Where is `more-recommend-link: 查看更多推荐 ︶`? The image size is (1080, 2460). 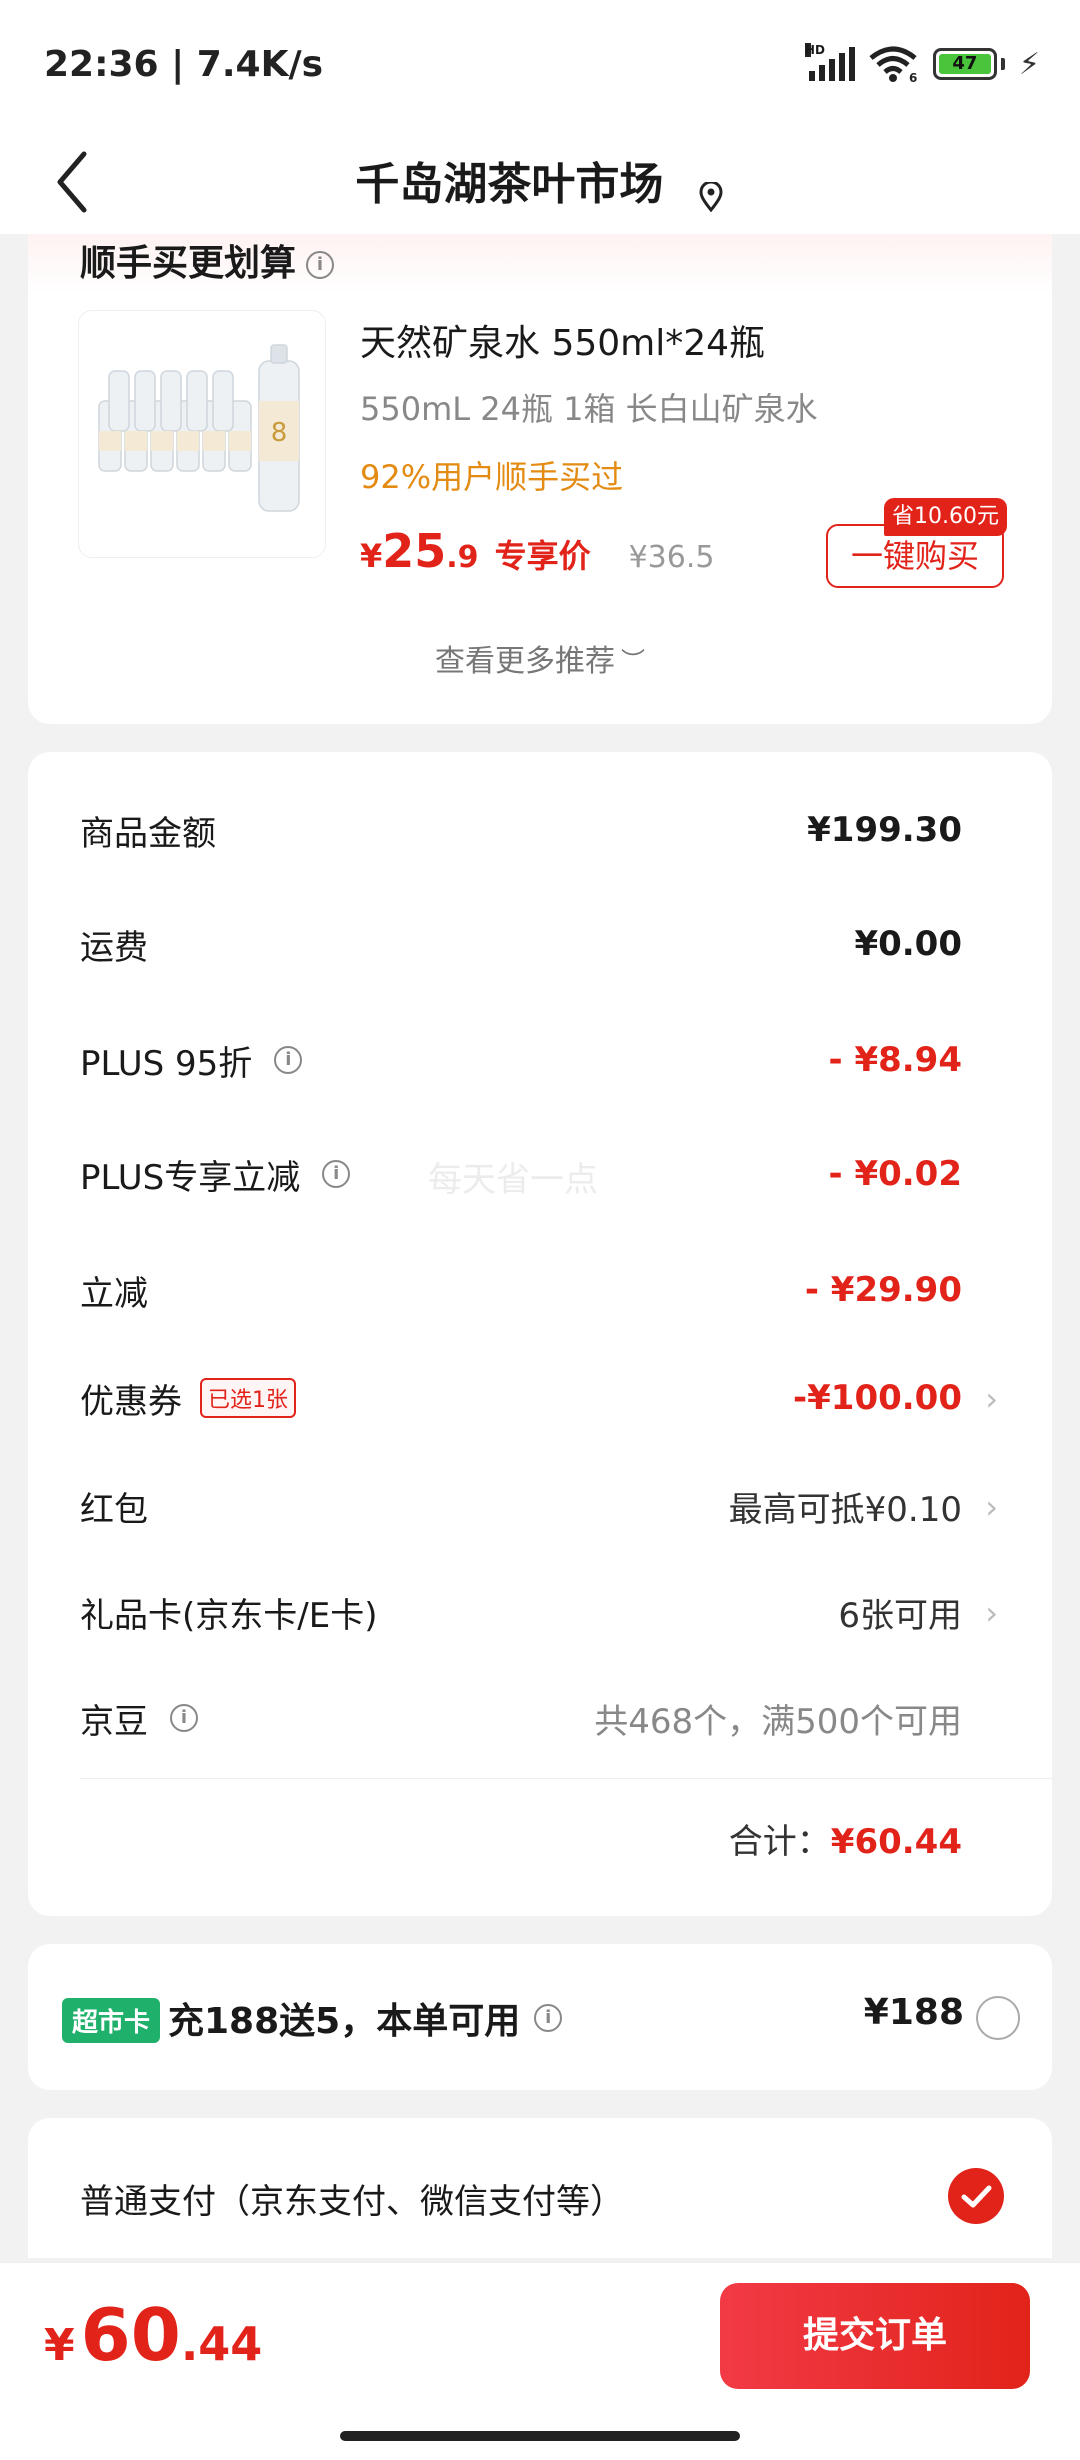
more-recommend-link: 查看更多推荐 ︶ is located at coordinates (540, 658).